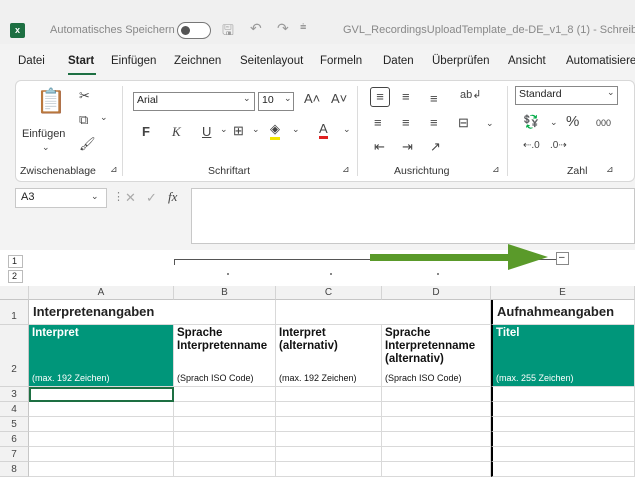 Image resolution: width=635 pixels, height=489 pixels. What do you see at coordinates (496, 169) in the screenshot?
I see `alignment-launcher-icon: ⊿` at bounding box center [496, 169].